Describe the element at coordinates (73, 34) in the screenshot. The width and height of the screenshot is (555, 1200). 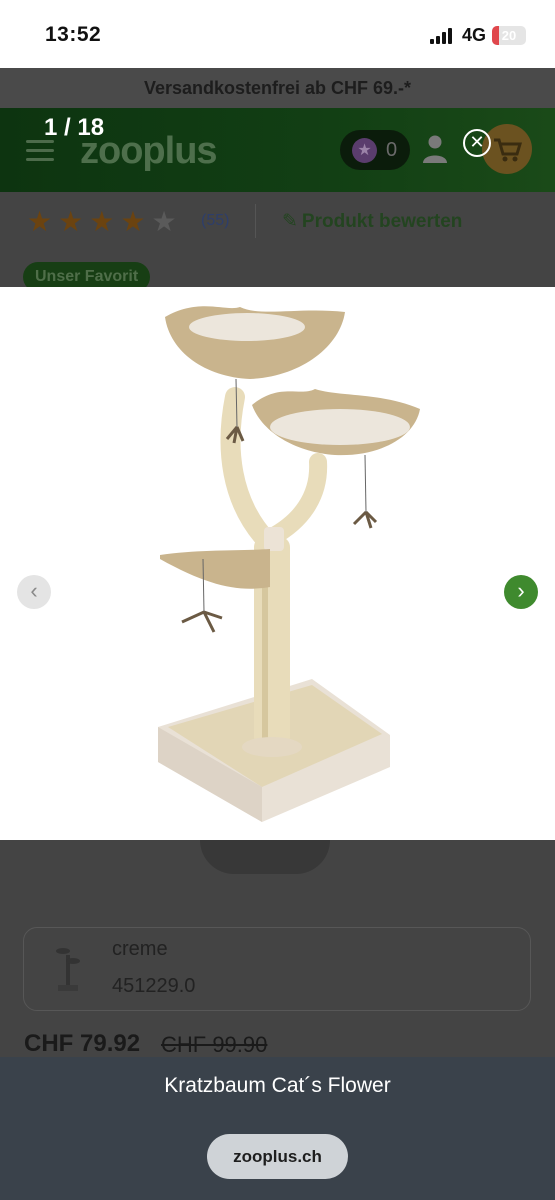
I see `clock: 13:52` at that location.